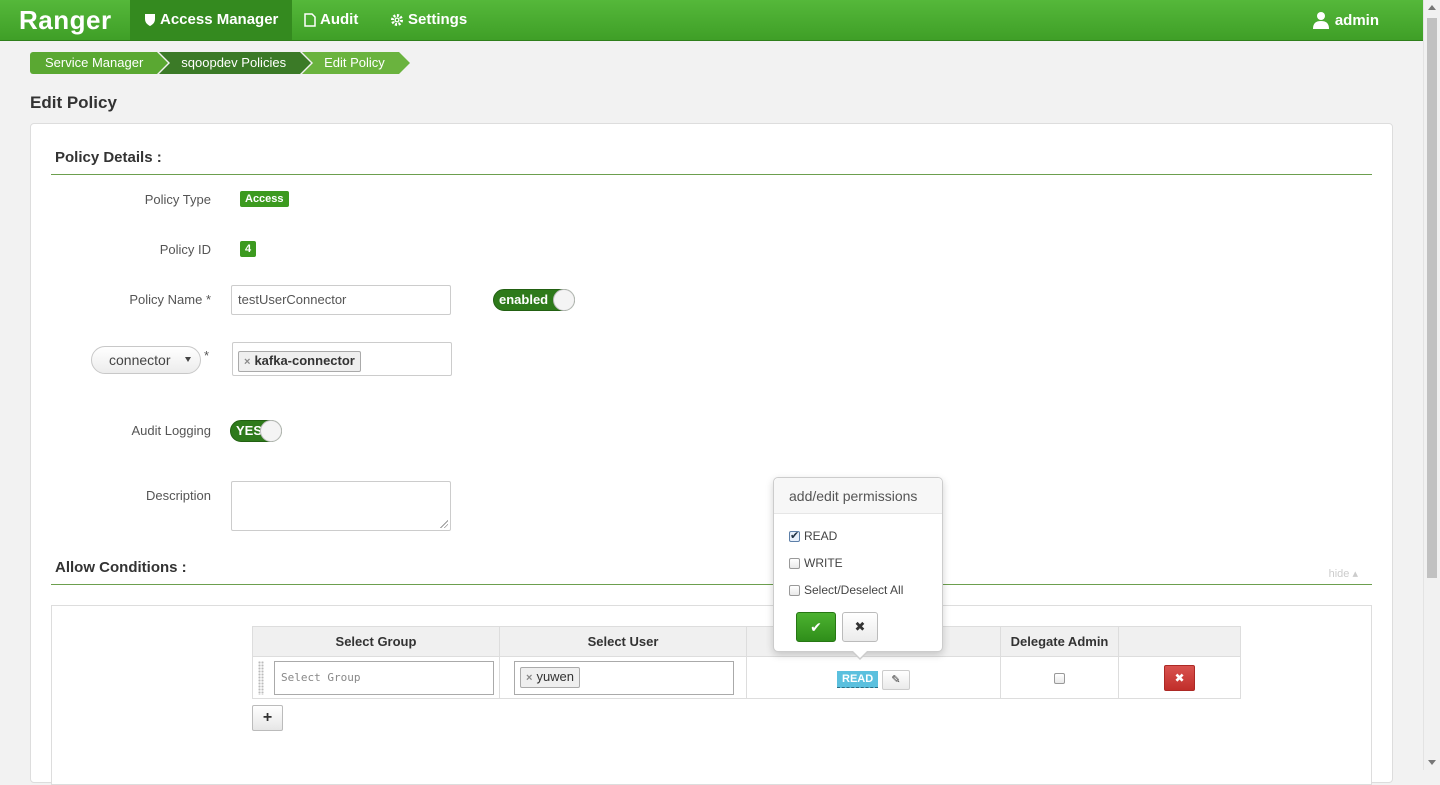 Image resolution: width=1440 pixels, height=785 pixels. I want to click on permission-option-select-all: Select/Deselect All, so click(846, 590).